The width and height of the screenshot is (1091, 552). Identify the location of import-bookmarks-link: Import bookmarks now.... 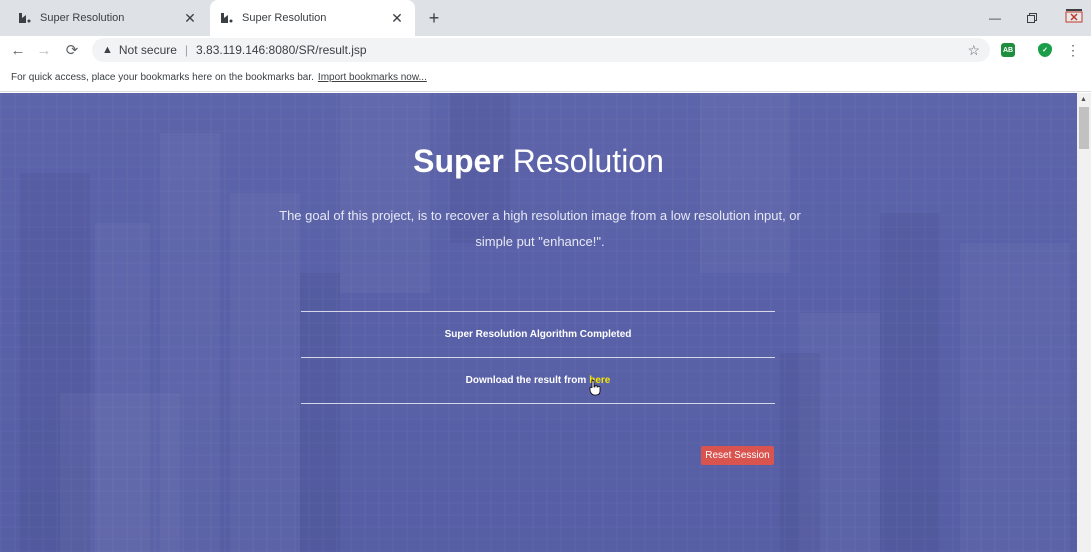
(372, 77).